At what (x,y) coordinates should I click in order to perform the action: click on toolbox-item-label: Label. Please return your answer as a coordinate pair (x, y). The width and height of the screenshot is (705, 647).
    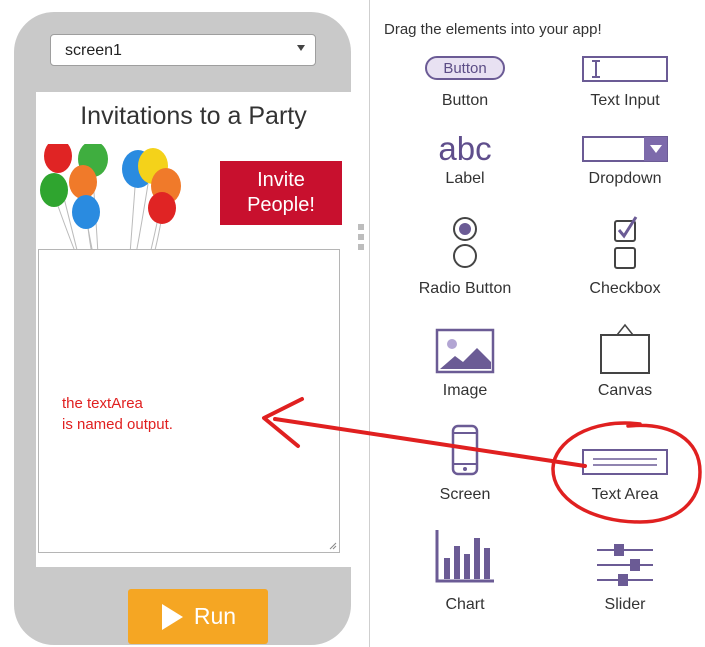
    Looking at the image, I should click on (465, 178).